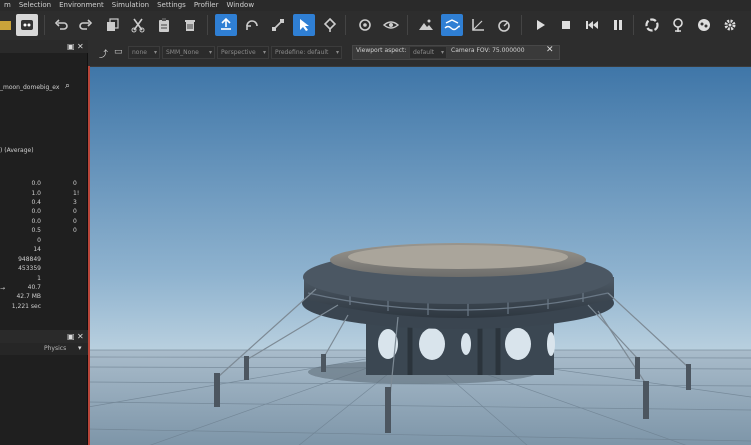  Describe the element at coordinates (7, 5) in the screenshot. I see `menu-item-file: m` at that location.